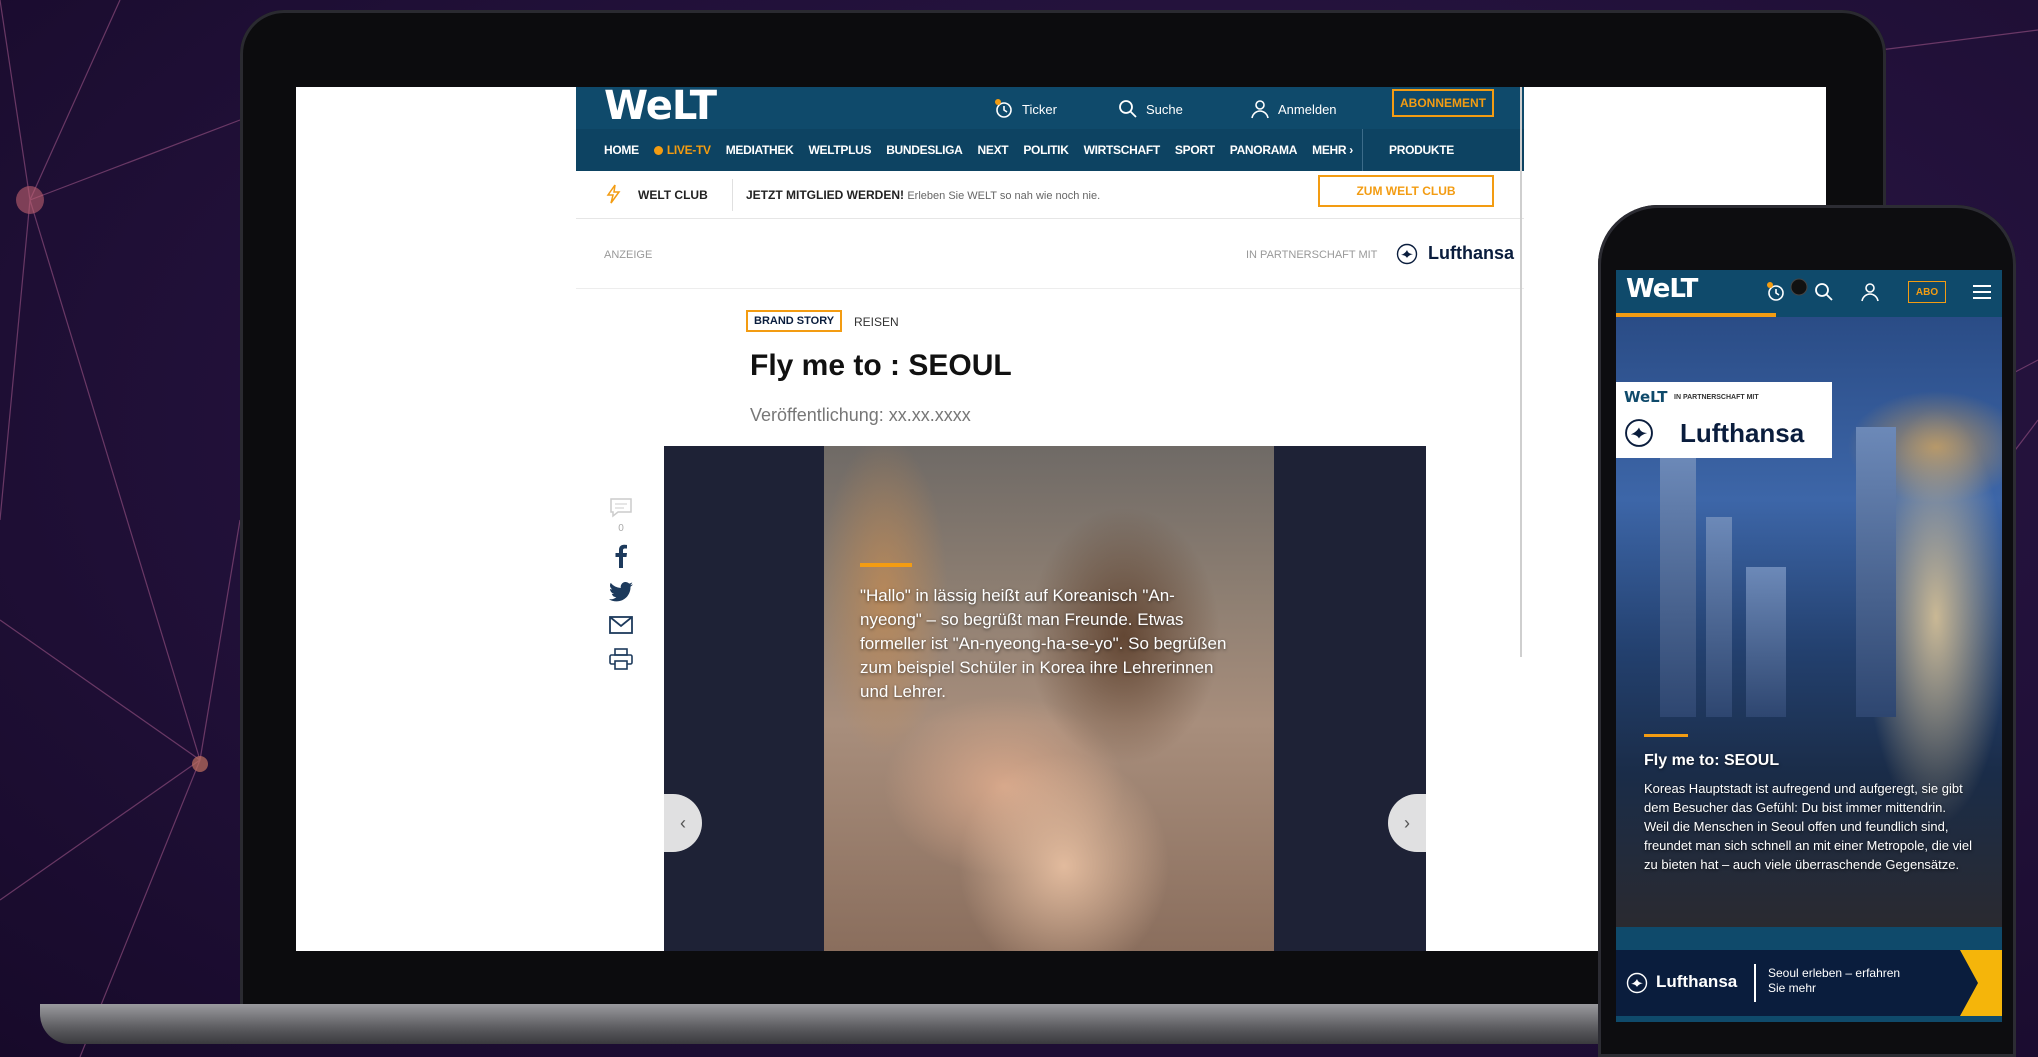  Describe the element at coordinates (1407, 823) in the screenshot. I see `slider-next-button: ›` at that location.